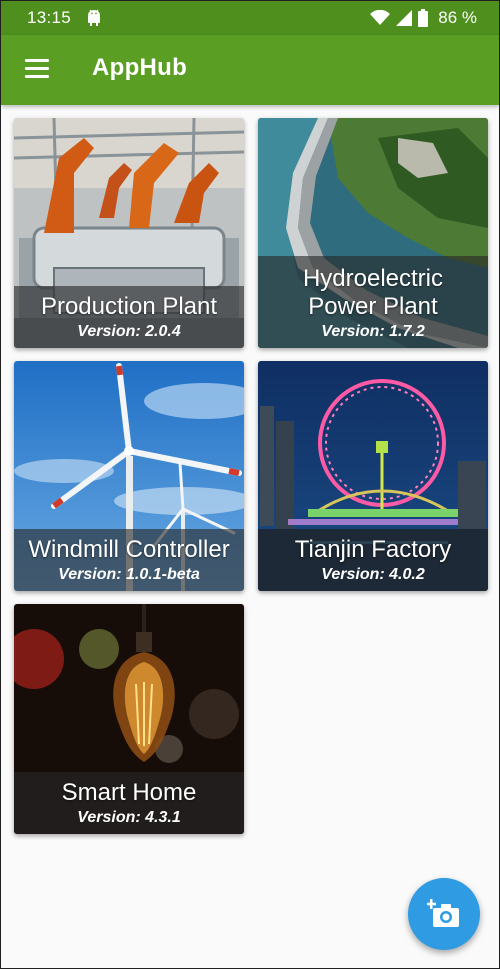  Describe the element at coordinates (129, 792) in the screenshot. I see `card-title: Smart Home` at that location.